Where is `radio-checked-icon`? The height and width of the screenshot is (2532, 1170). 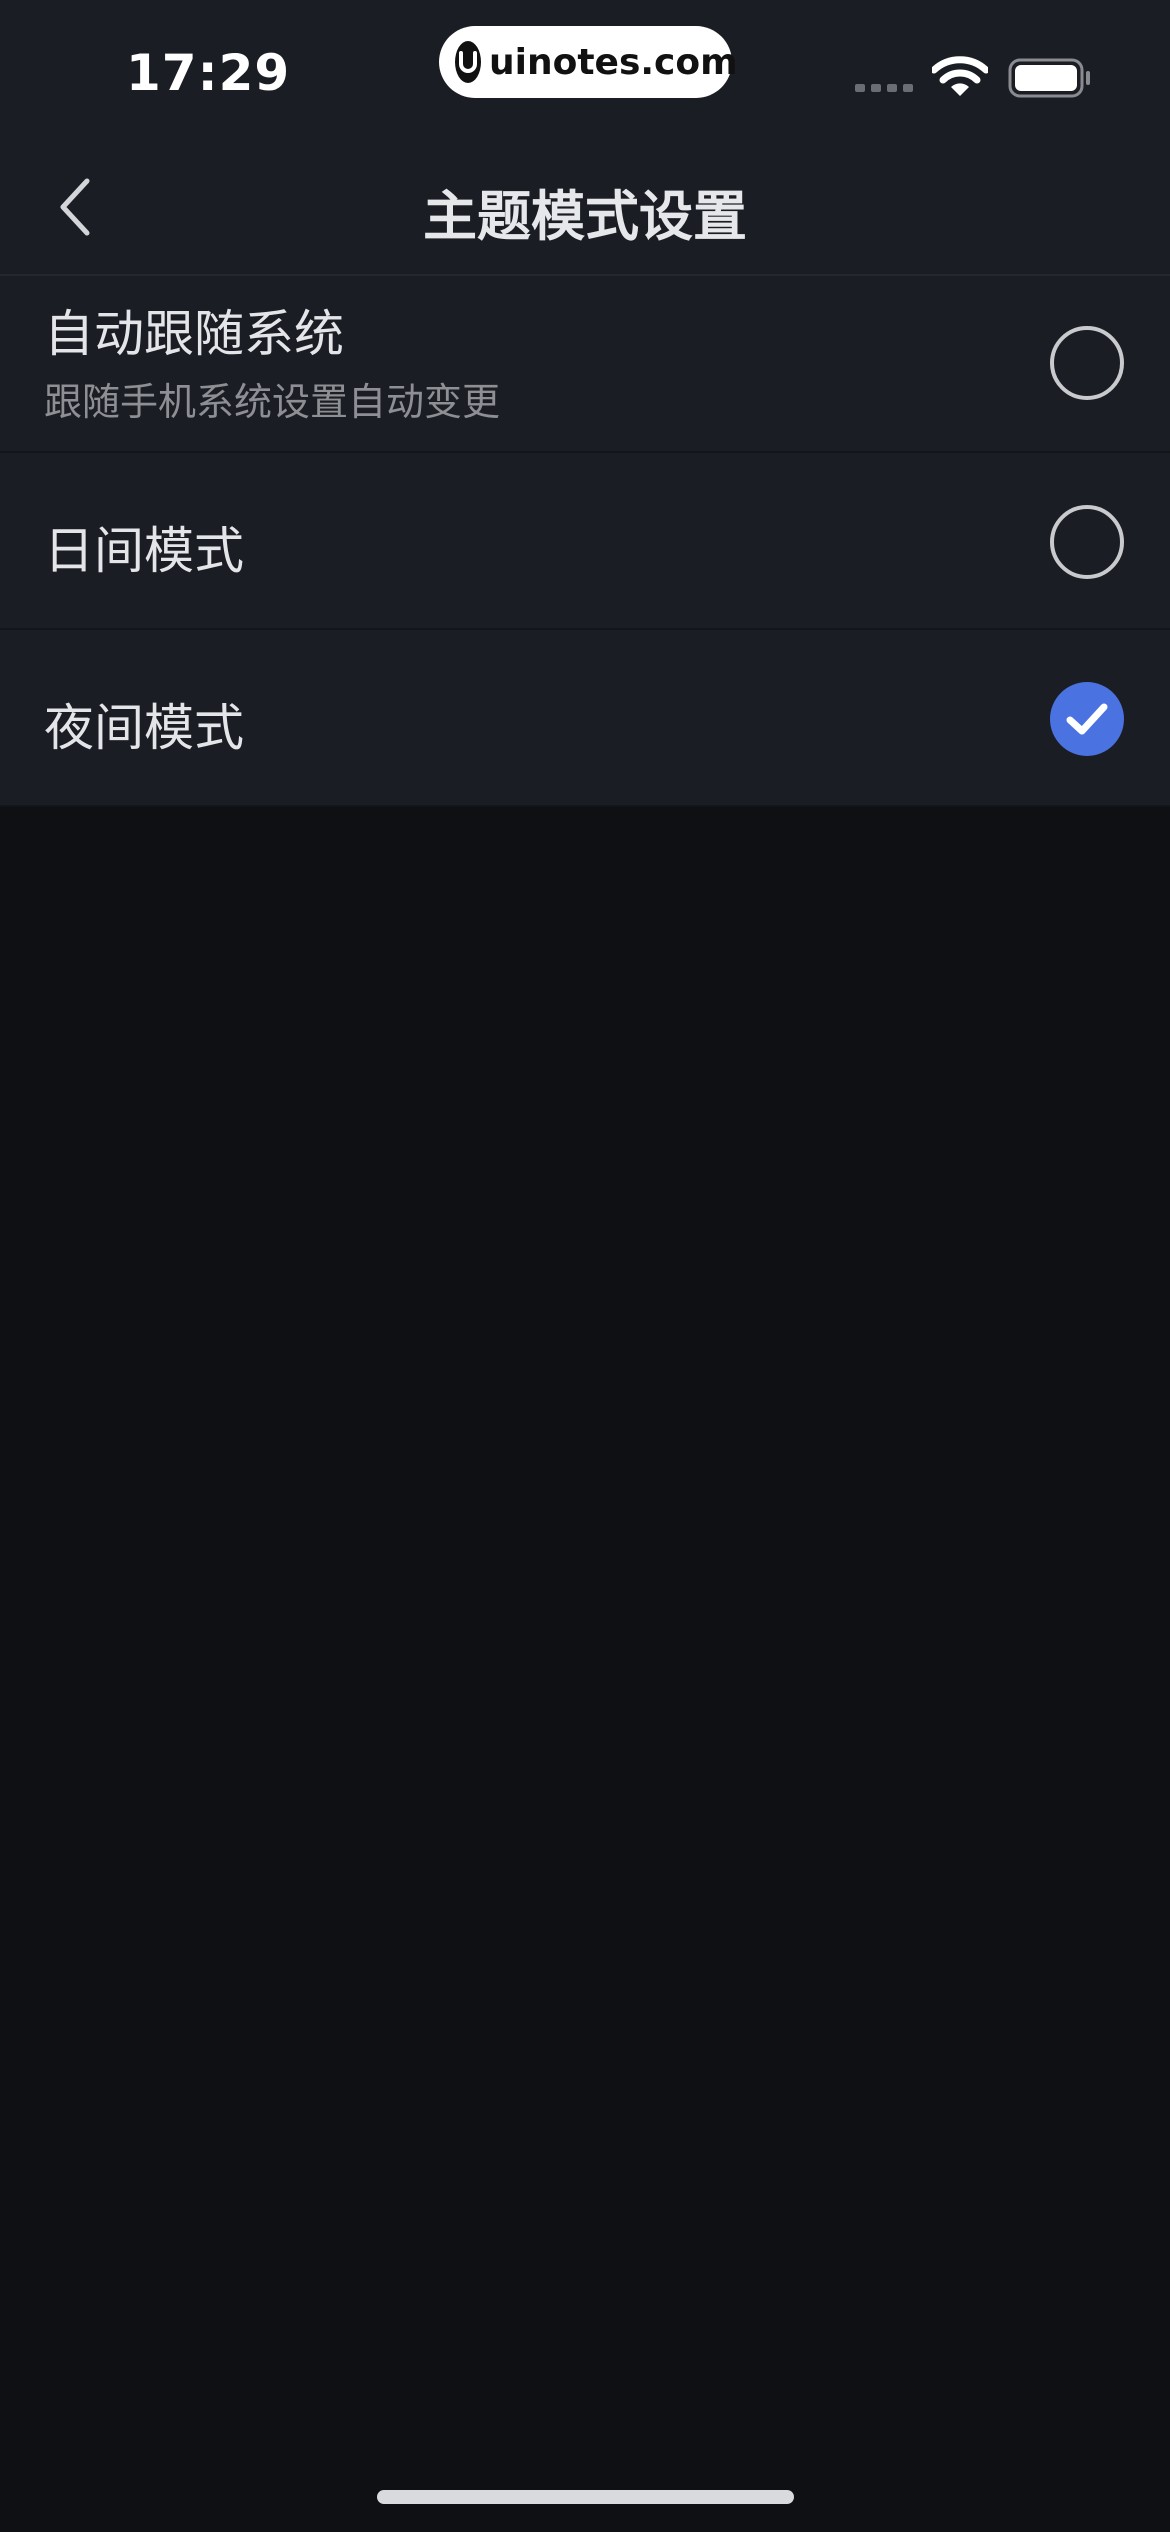 radio-checked-icon is located at coordinates (1087, 719).